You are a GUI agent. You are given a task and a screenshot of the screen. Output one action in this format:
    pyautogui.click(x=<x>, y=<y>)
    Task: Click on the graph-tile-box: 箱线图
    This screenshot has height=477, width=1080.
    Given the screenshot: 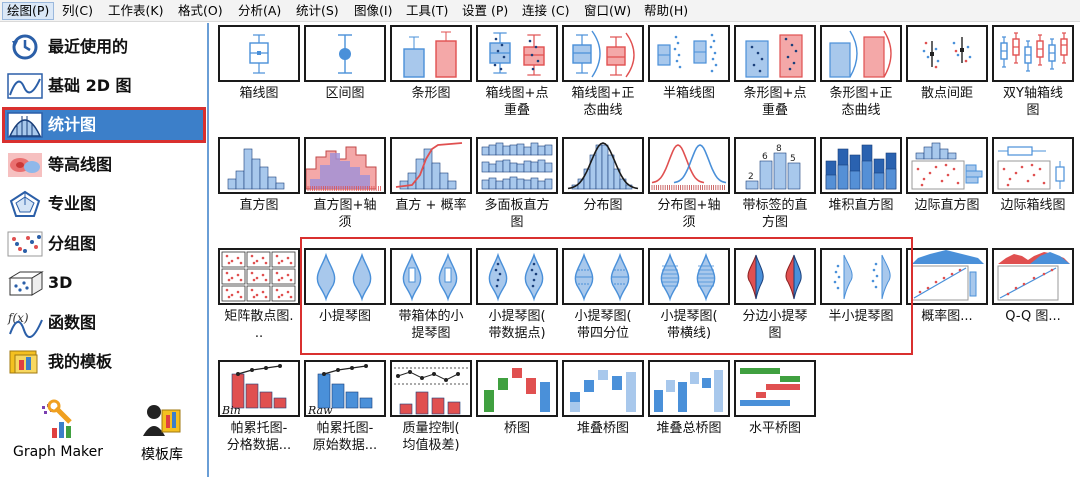 What is the action you would take?
    pyautogui.click(x=259, y=63)
    